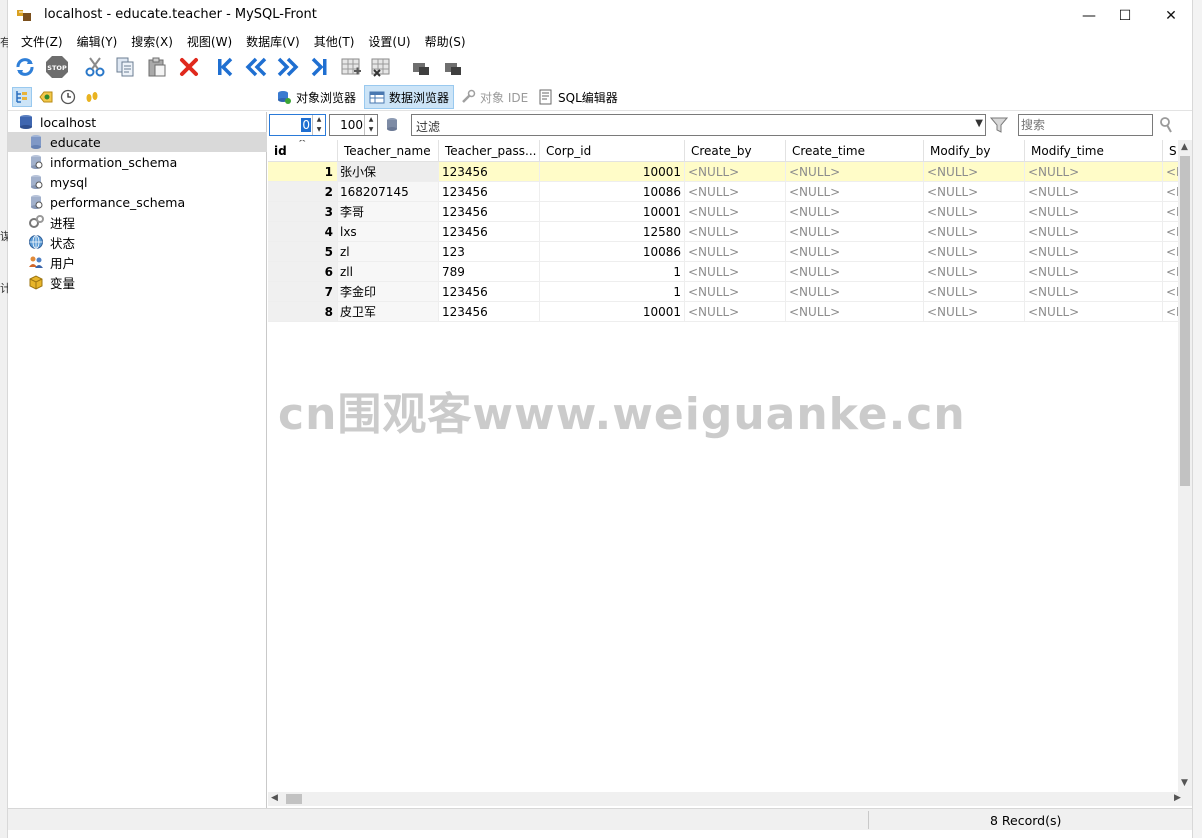  I want to click on scroll-down-icon: ▼, so click(1184, 783).